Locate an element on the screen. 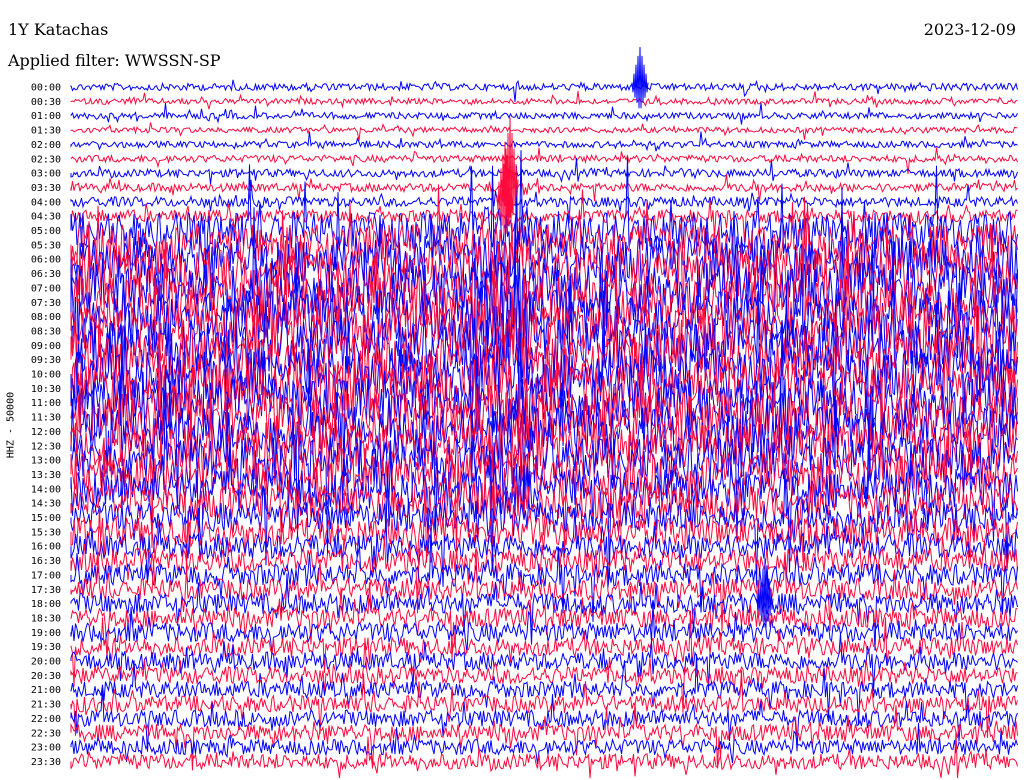  time-label: 05:00 is located at coordinates (46, 231).